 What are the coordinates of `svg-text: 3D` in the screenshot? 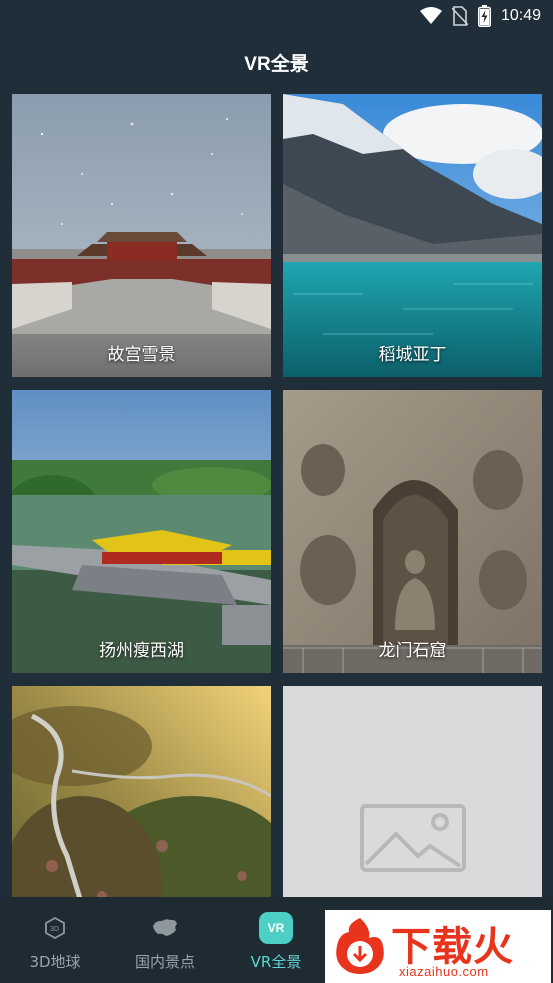 It's located at (54, 929).